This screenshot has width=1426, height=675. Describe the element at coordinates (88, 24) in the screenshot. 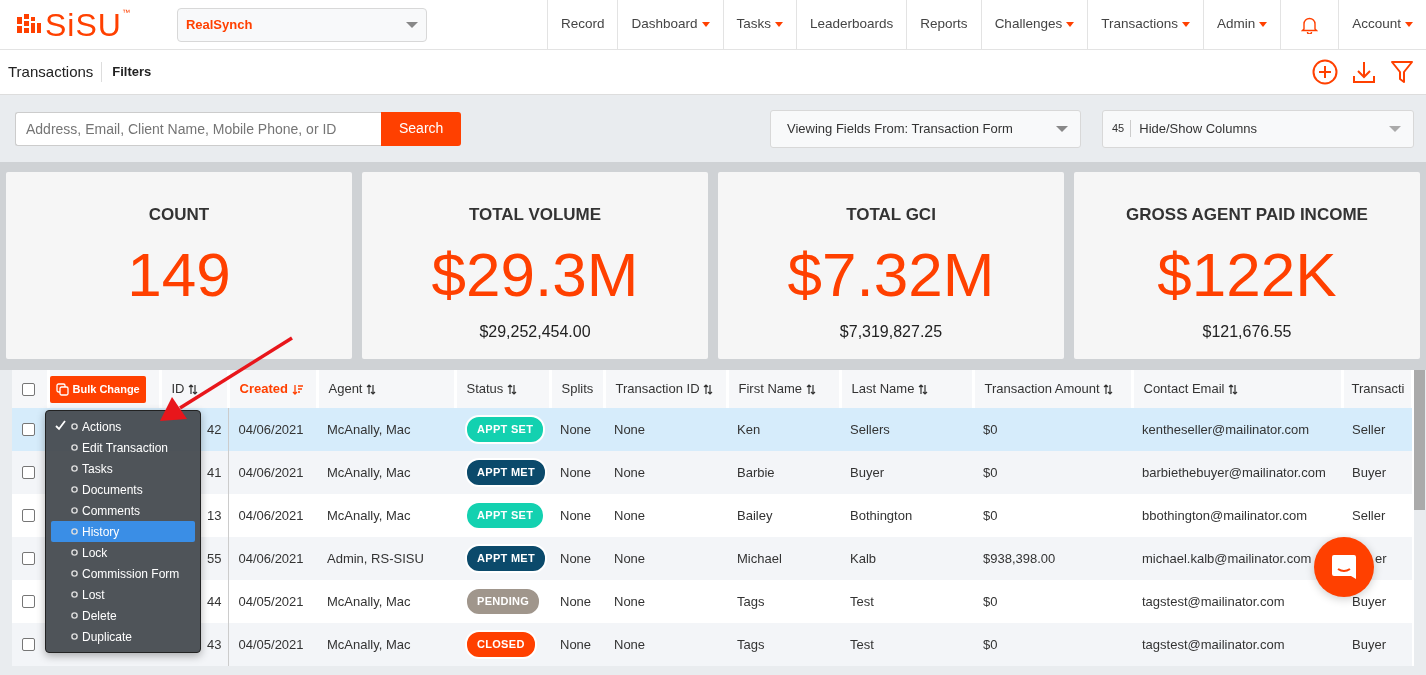

I see `logo: SiSU™` at that location.